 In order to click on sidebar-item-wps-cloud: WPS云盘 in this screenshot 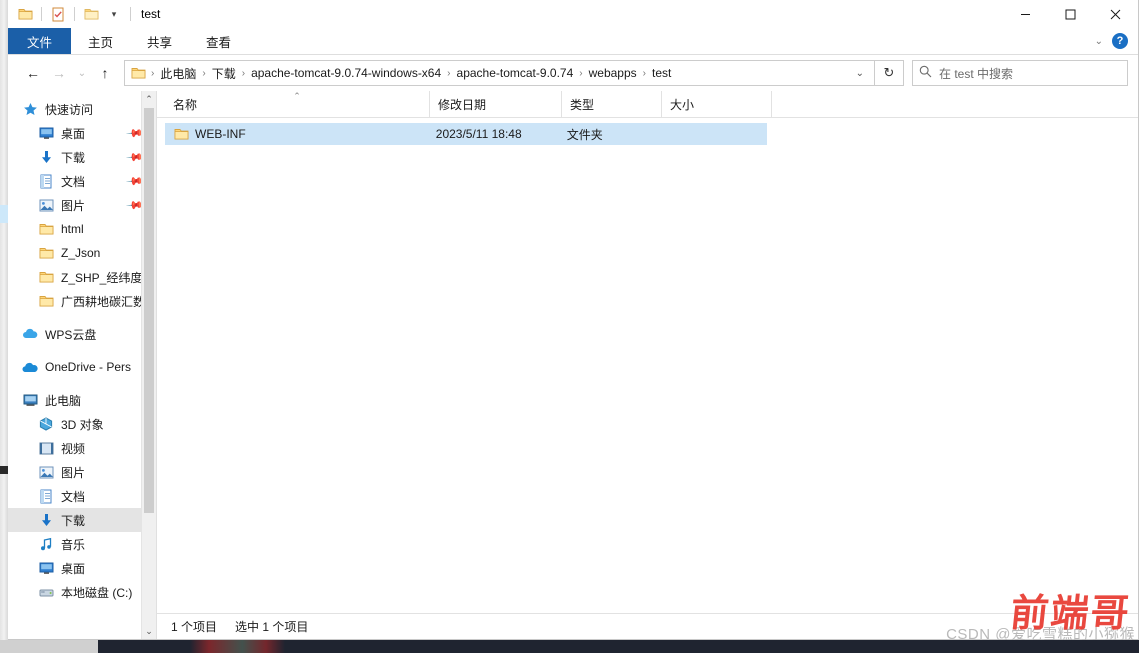, I will do `click(82, 334)`.